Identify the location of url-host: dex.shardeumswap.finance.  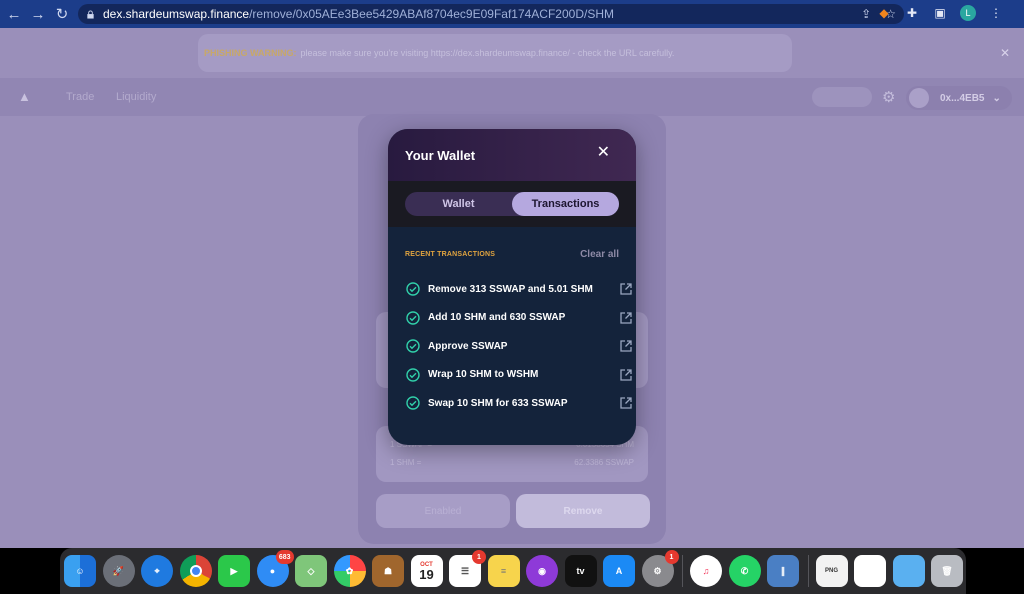
(176, 14).